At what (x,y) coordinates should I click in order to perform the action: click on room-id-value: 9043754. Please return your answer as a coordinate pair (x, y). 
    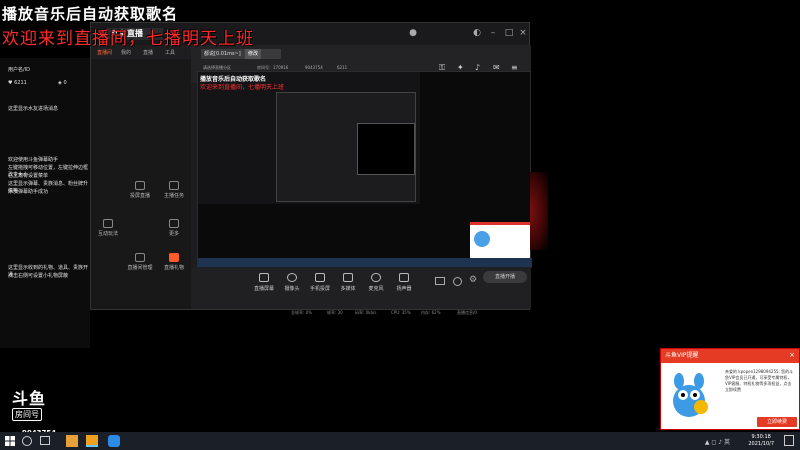
    Looking at the image, I should click on (314, 67).